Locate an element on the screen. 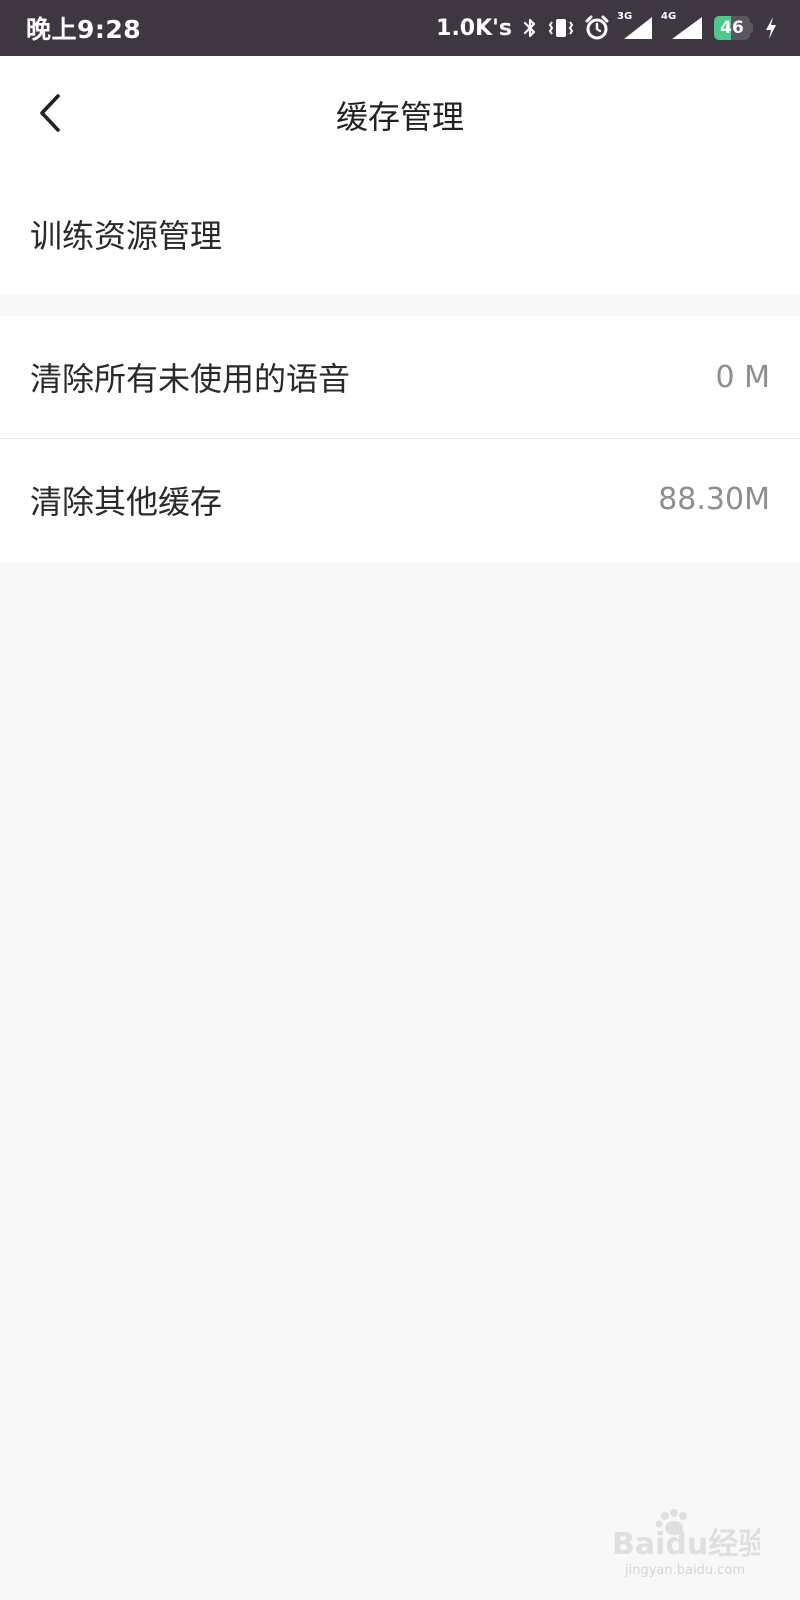 The width and height of the screenshot is (800, 1600). battery-icon: 46 is located at coordinates (734, 28).